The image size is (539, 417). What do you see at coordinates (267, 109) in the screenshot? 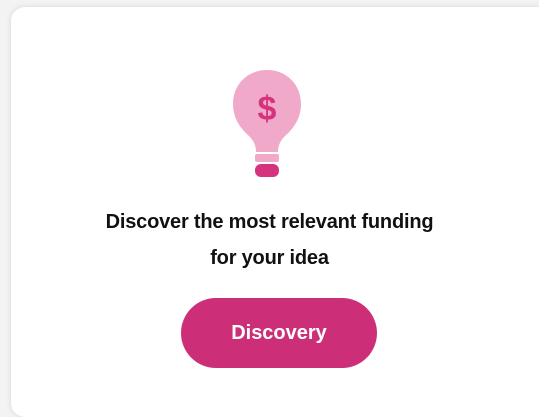
I see `dollar-symbol: $` at bounding box center [267, 109].